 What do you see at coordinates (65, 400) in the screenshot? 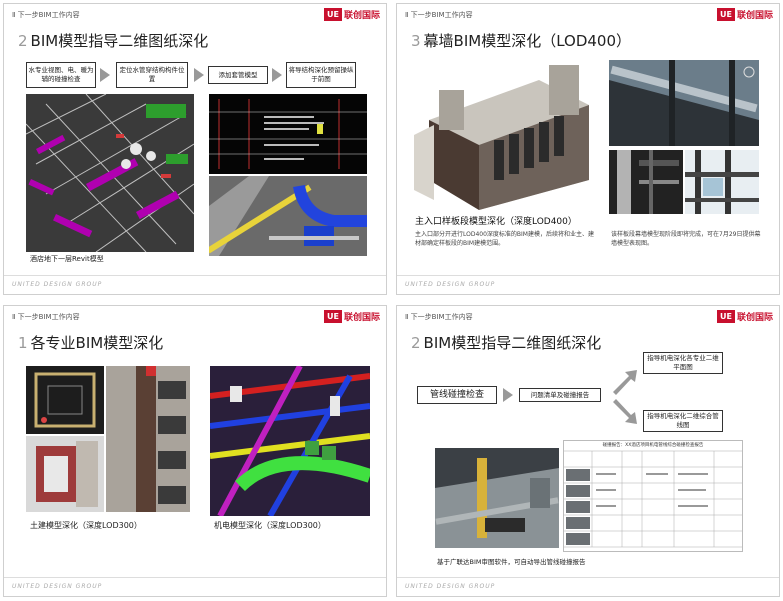
I see `arch-plan-image` at bounding box center [65, 400].